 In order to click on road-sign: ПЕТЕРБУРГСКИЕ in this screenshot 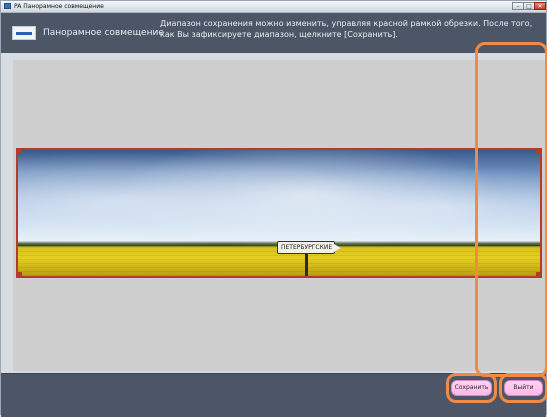, I will do `click(306, 247)`.